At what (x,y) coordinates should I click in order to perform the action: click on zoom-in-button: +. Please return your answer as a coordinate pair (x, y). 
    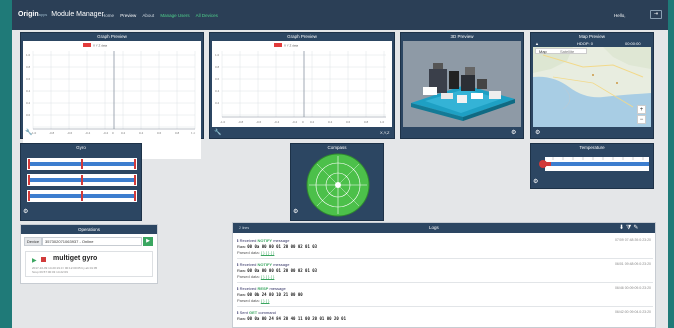
    Looking at the image, I should click on (641, 109).